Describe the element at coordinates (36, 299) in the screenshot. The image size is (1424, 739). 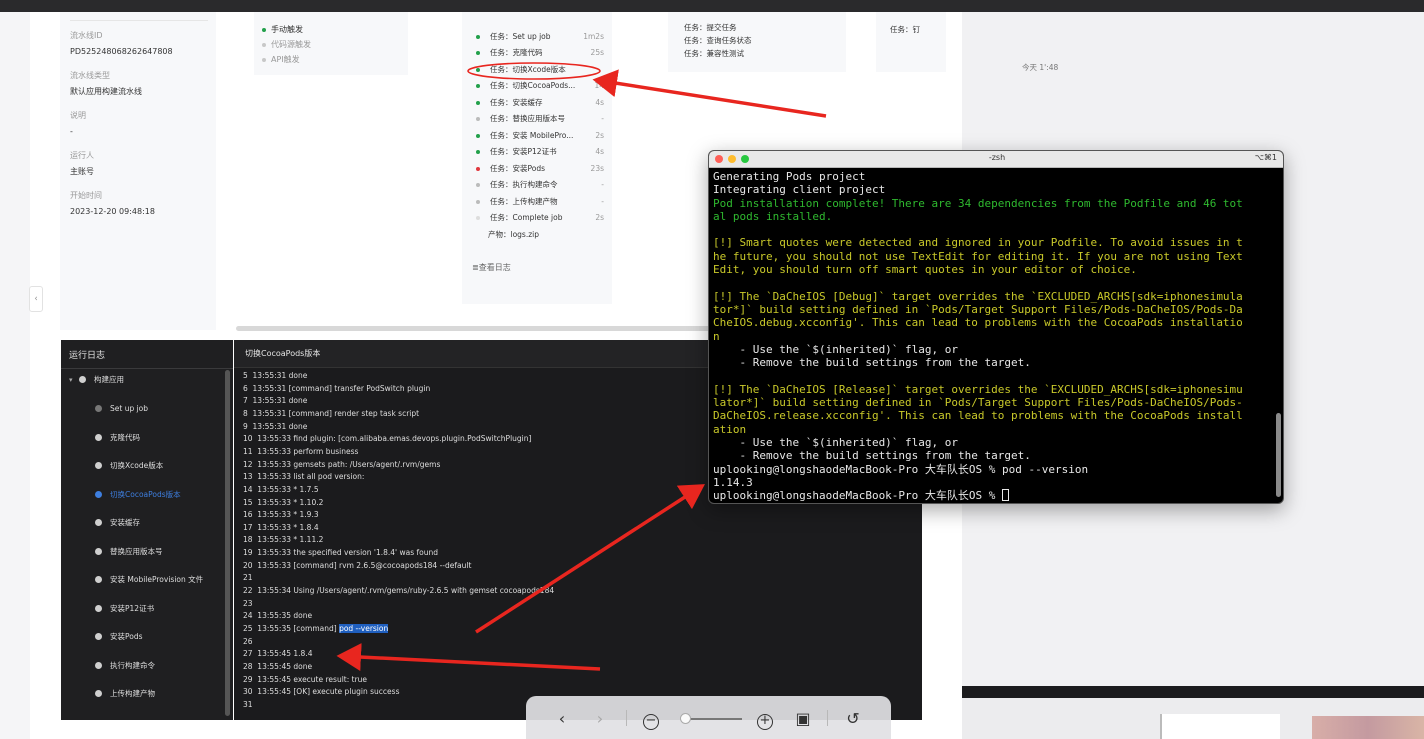
I see `collapse-sidebar-button: ‹` at that location.